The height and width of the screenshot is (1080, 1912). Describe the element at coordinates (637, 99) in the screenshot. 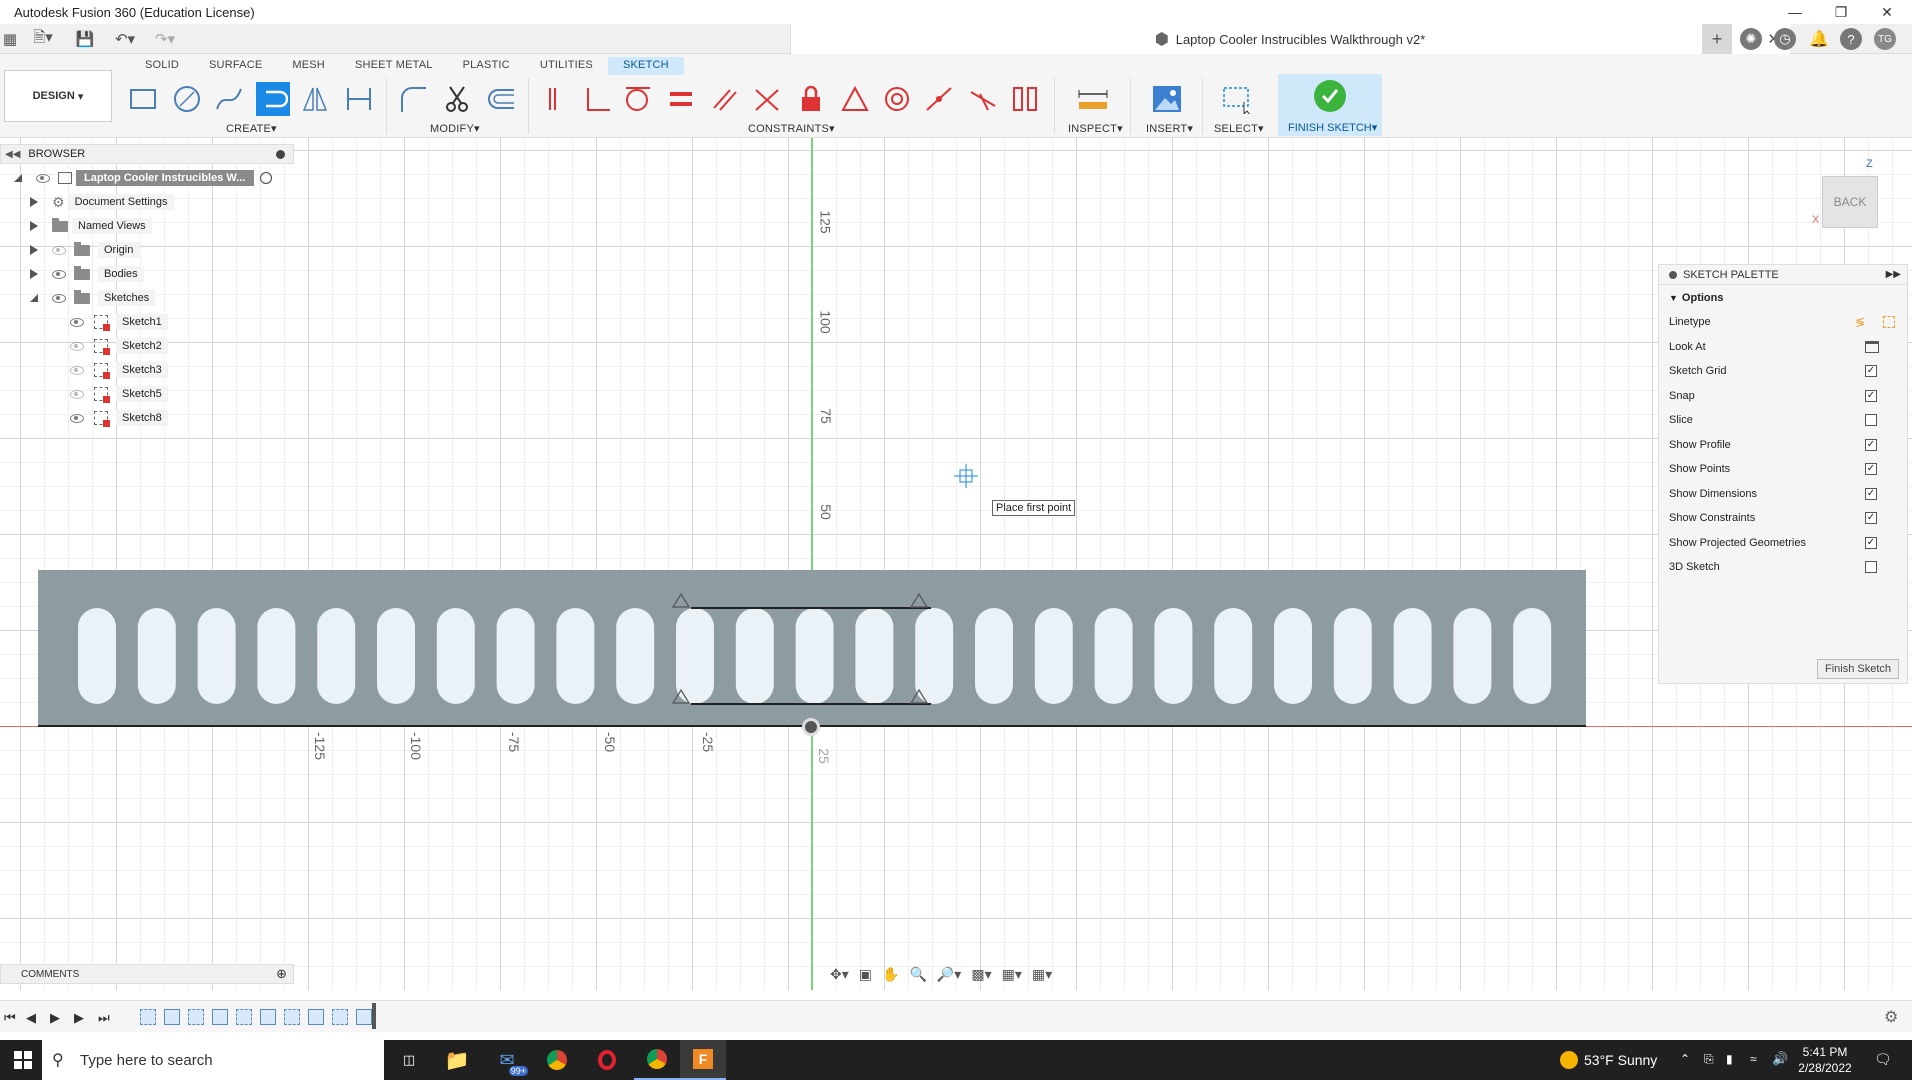

I see `tangent-constraint-icon` at that location.